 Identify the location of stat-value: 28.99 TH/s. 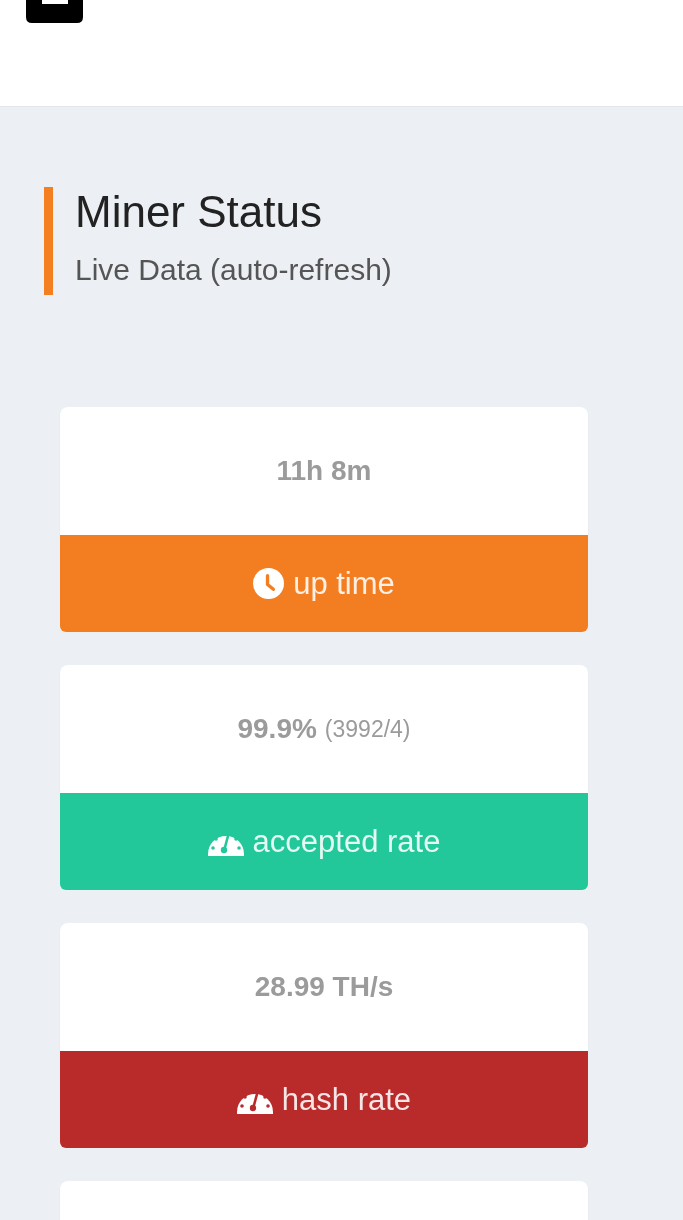
(324, 987).